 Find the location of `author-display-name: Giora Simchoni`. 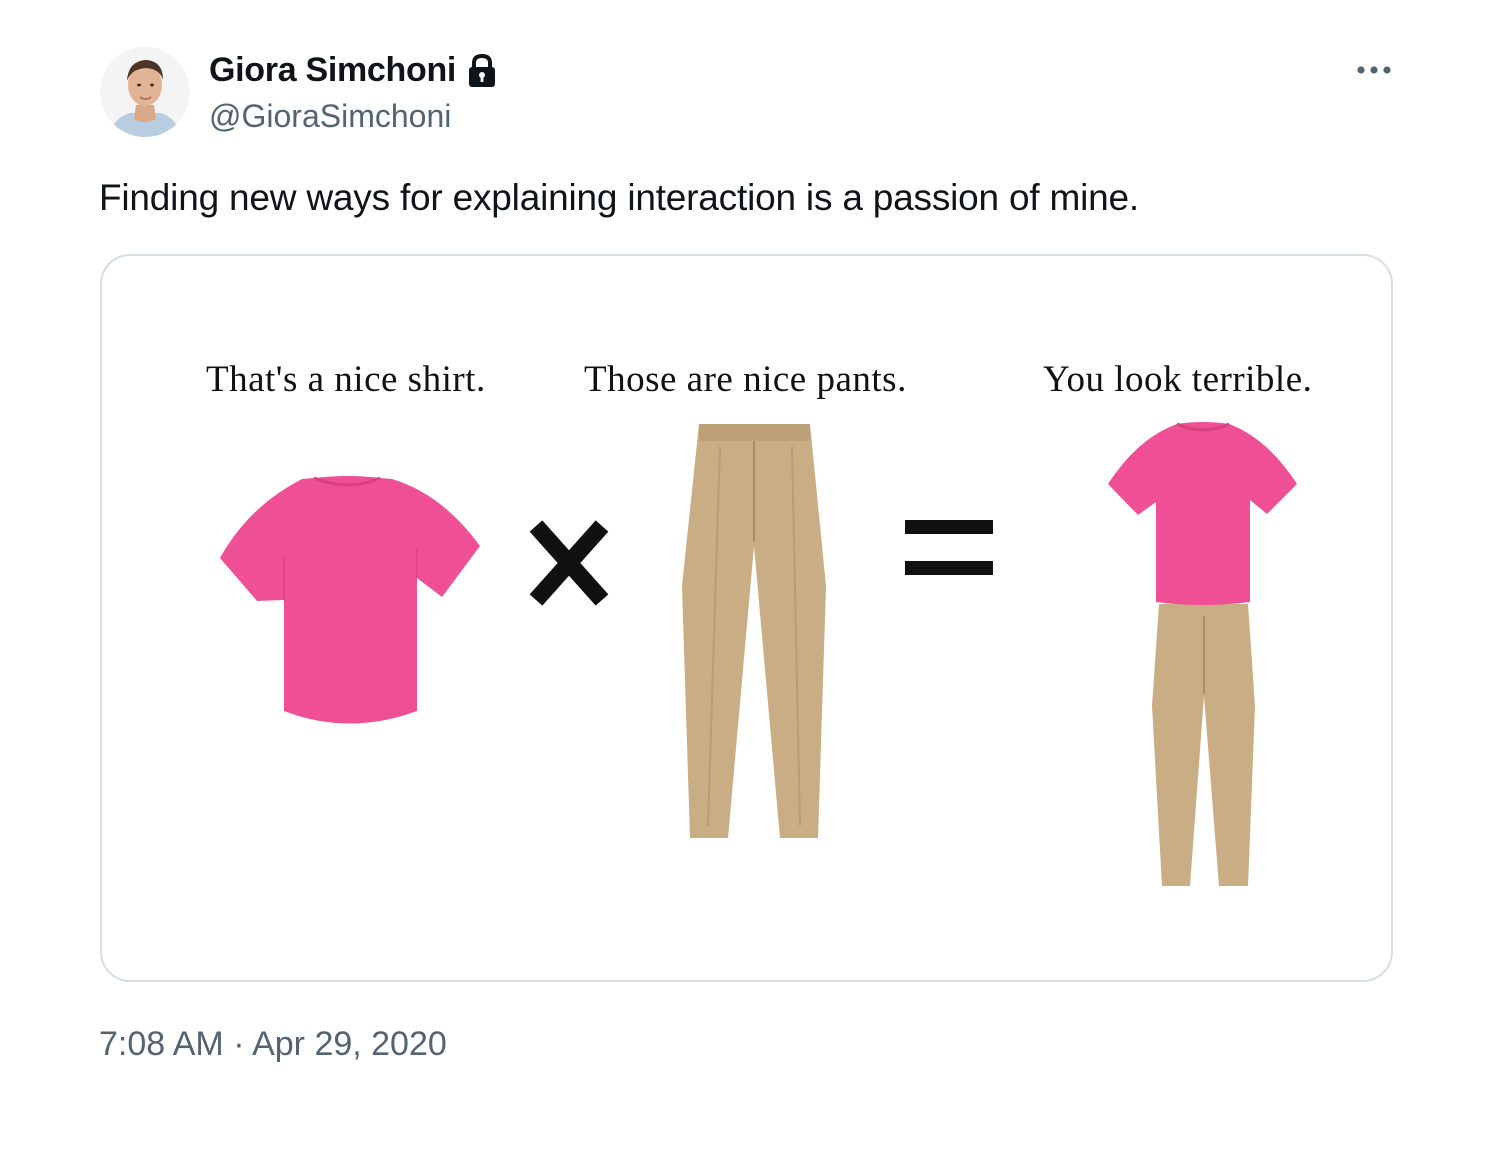

author-display-name: Giora Simchoni is located at coordinates (353, 70).